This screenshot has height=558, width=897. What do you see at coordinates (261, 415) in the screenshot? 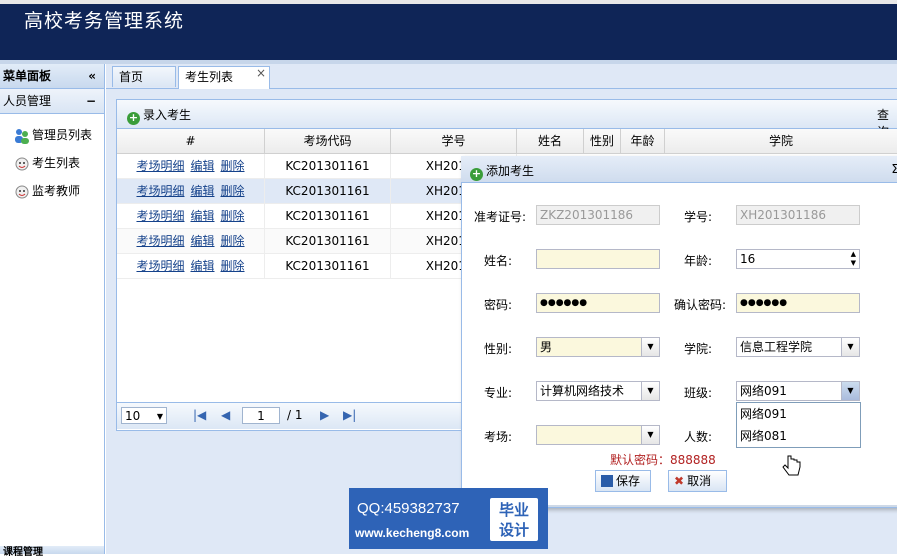
I see `page-number-input: 1` at bounding box center [261, 415].